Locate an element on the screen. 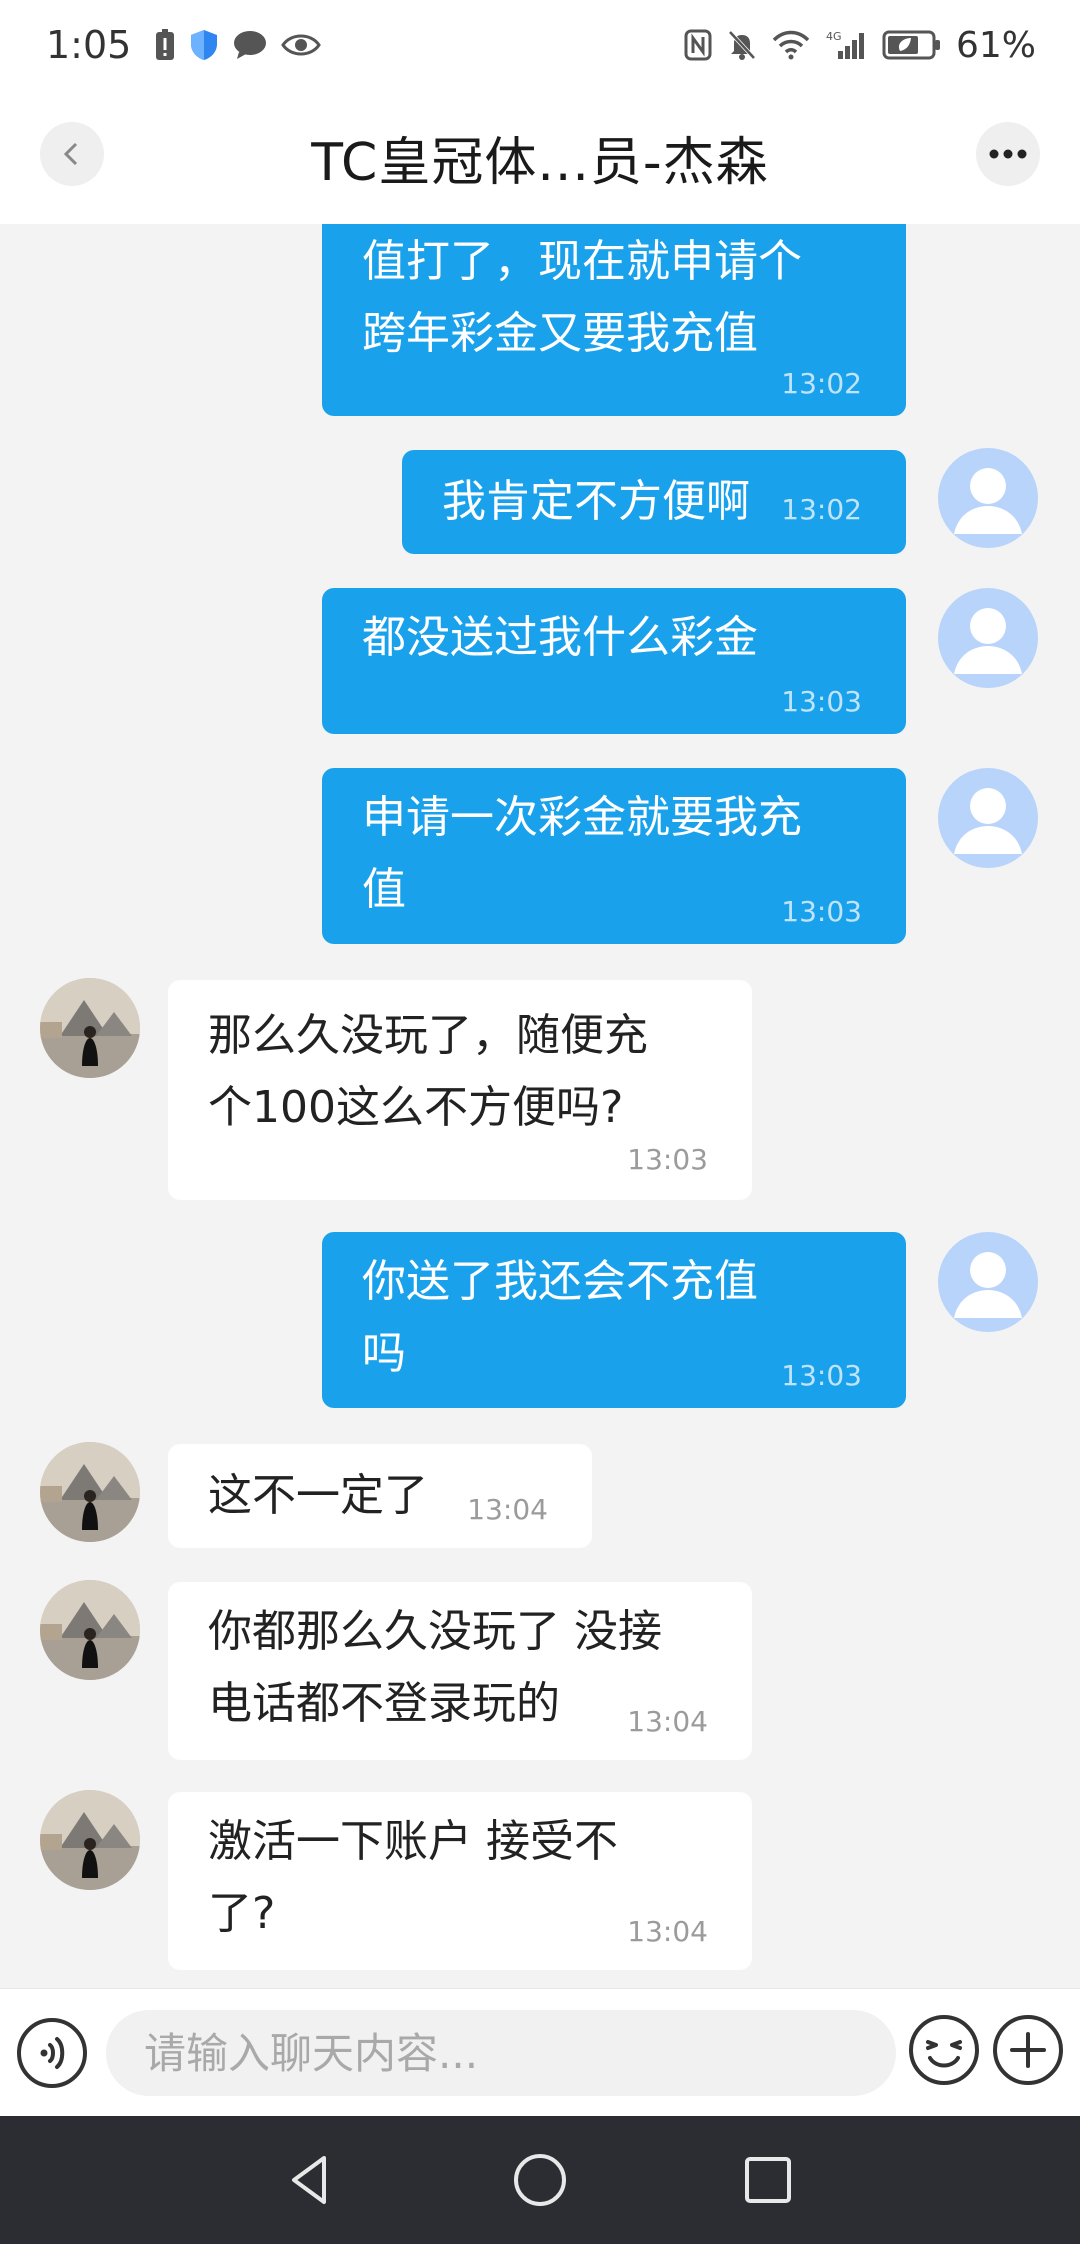  more-button is located at coordinates (1008, 154).